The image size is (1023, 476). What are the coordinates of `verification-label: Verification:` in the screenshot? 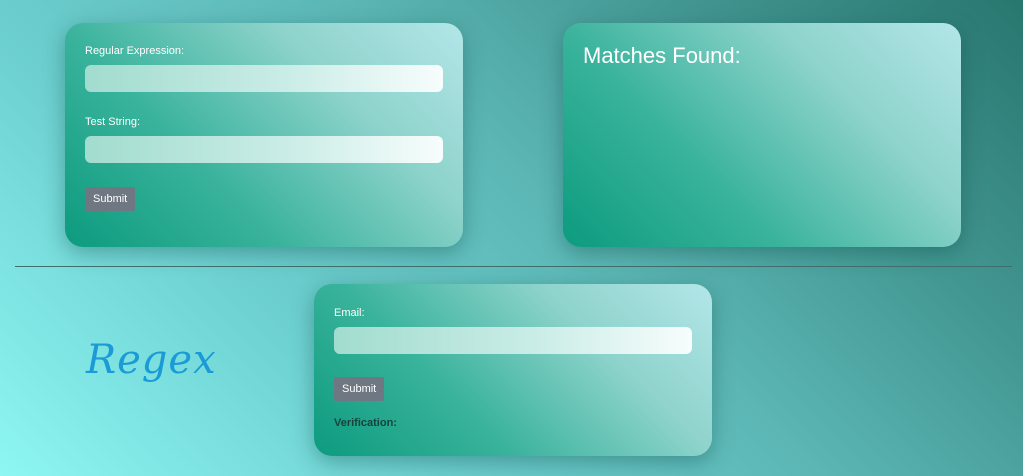 It's located at (365, 423).